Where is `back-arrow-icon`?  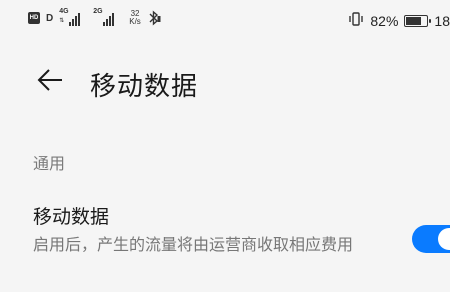 back-arrow-icon is located at coordinates (49, 80).